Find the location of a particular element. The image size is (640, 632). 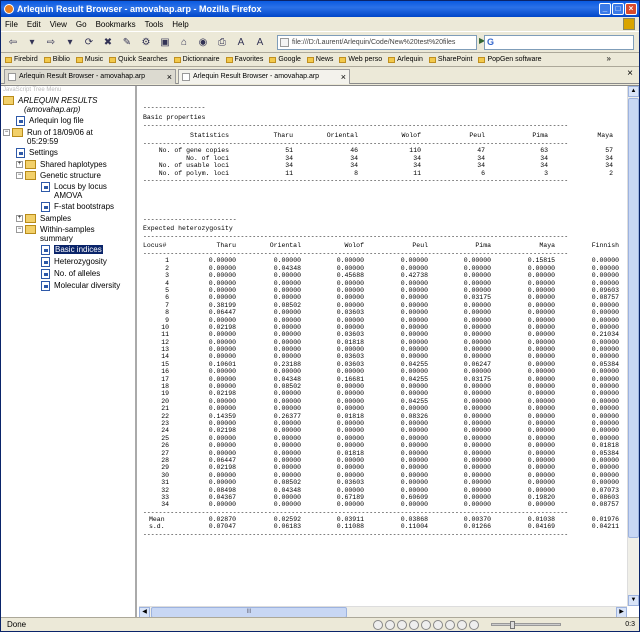

bookmark-news: News is located at coordinates (319, 59).